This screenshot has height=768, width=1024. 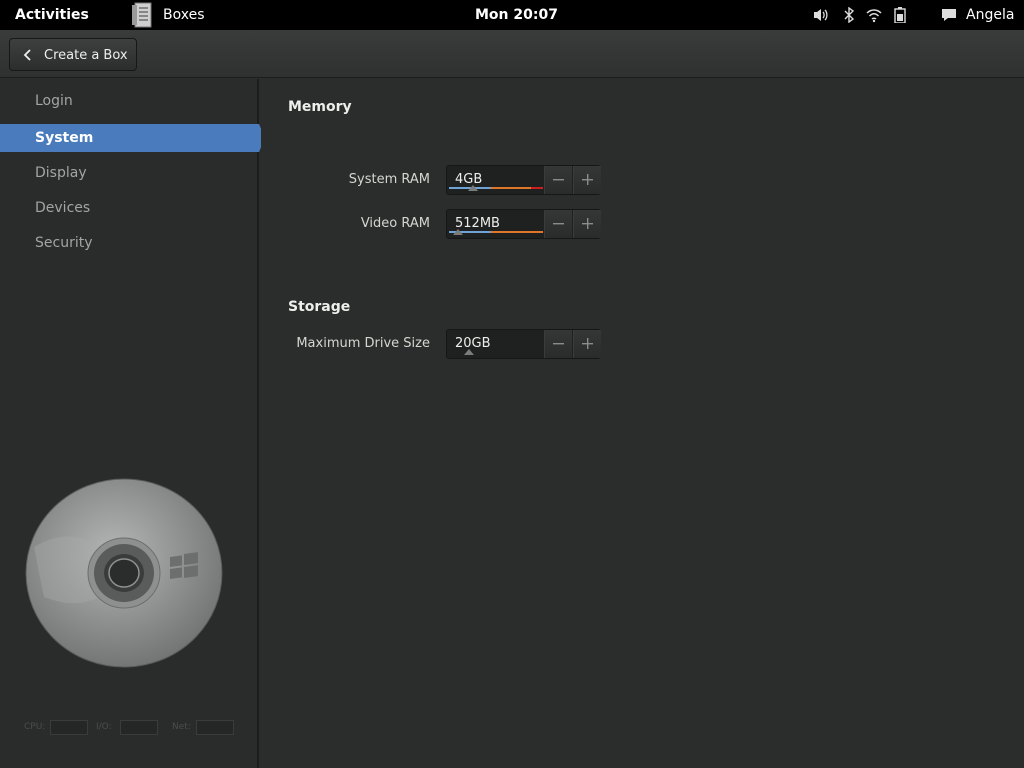 I want to click on system-ram-bar, so click(x=496, y=188).